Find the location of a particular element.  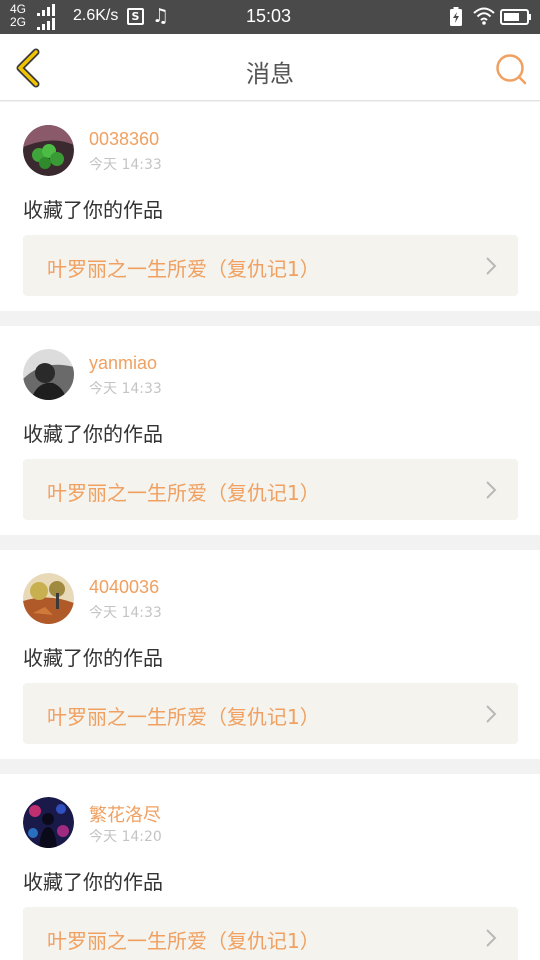

network-type: 4G 2G is located at coordinates (18, 16).